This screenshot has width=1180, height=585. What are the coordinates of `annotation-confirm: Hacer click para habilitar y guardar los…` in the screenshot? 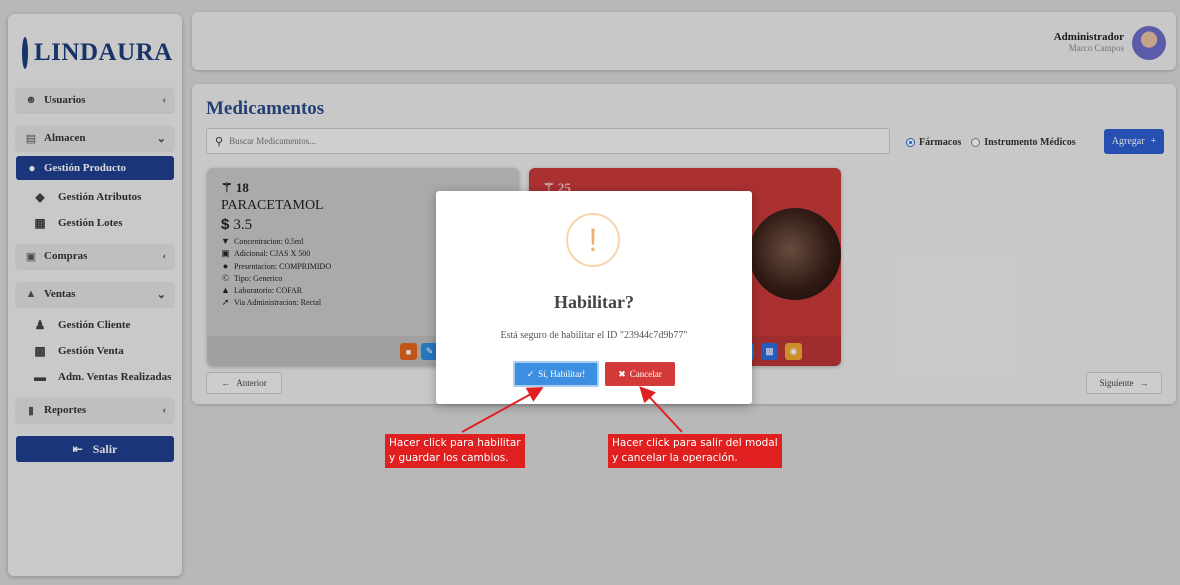 It's located at (455, 451).